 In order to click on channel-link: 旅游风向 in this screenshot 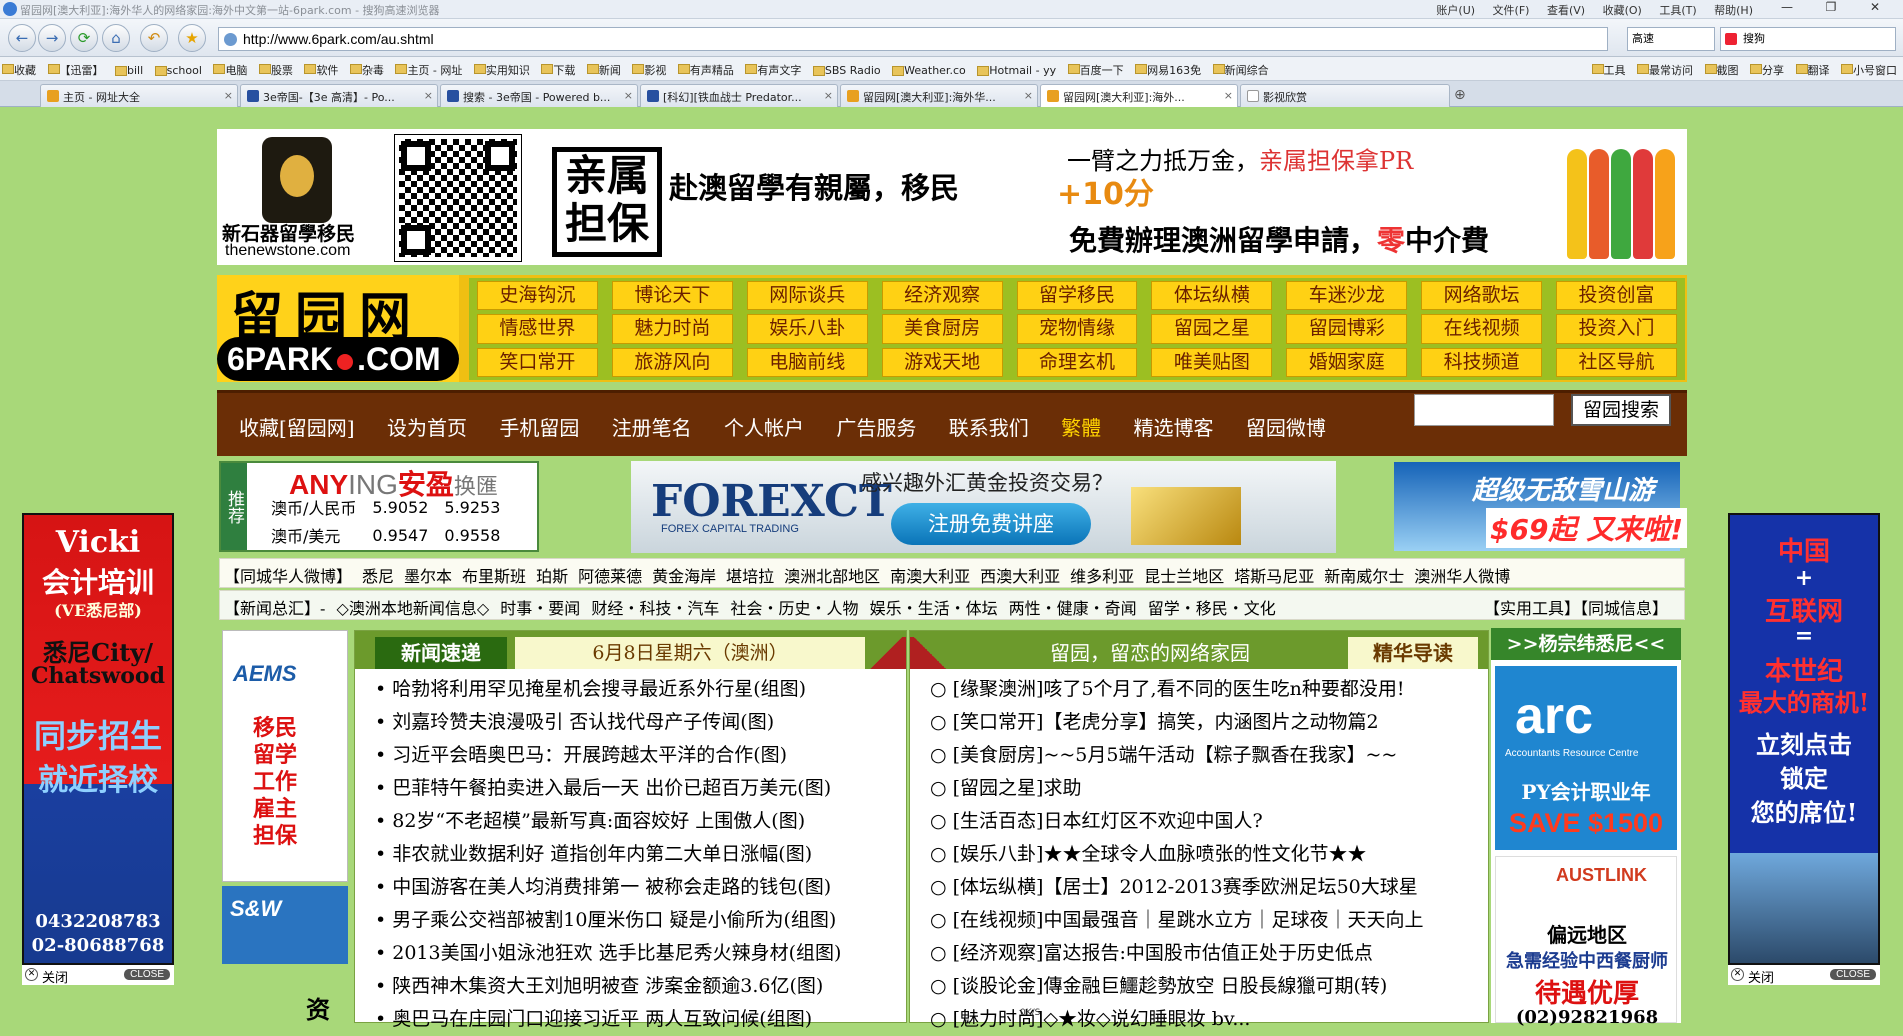, I will do `click(672, 362)`.